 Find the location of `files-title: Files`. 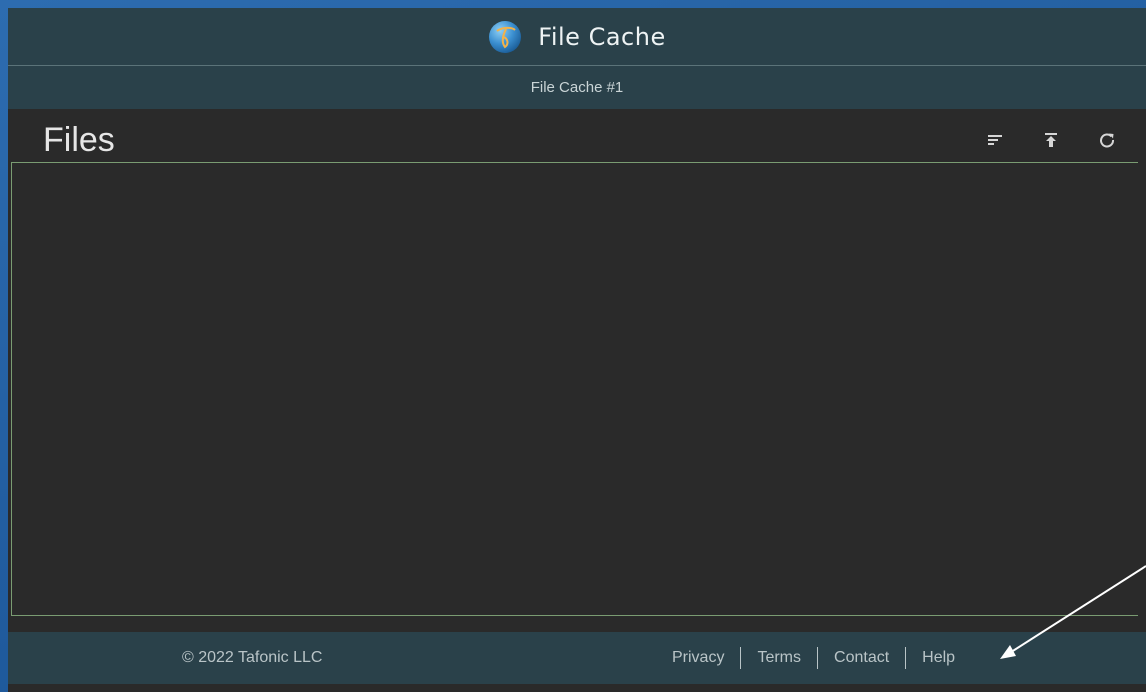

files-title: Files is located at coordinates (79, 139).